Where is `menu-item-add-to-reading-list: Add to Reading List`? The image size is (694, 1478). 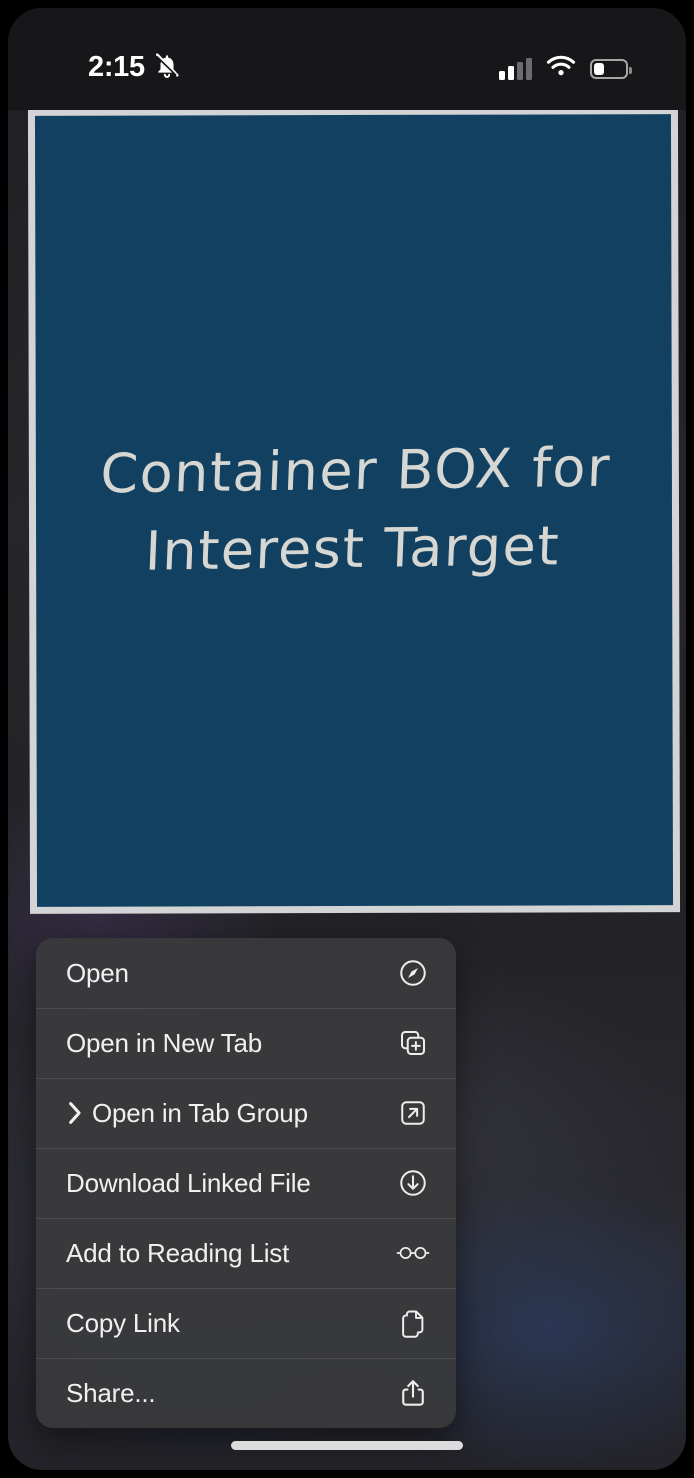 menu-item-add-to-reading-list: Add to Reading List is located at coordinates (246, 1253).